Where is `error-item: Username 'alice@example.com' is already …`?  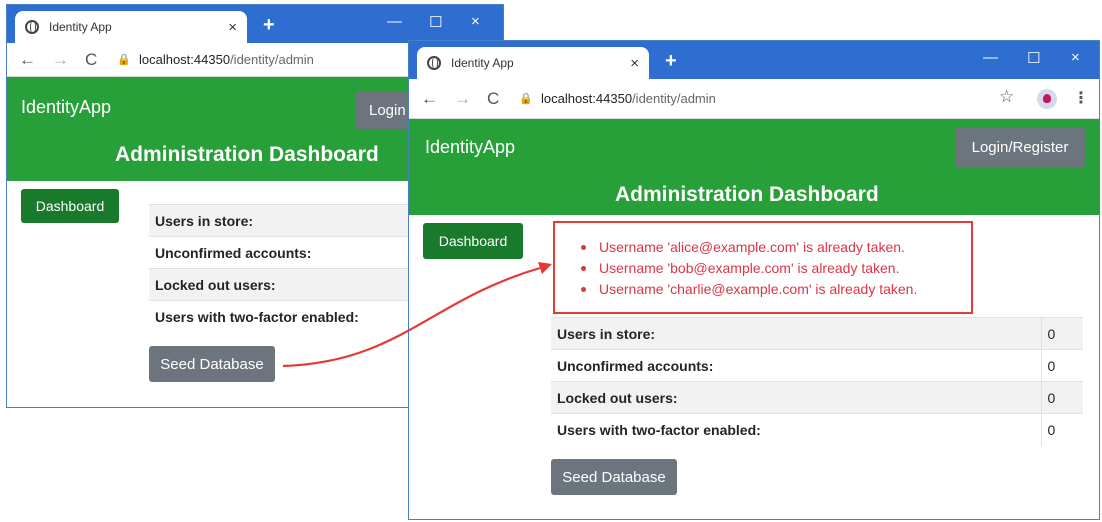
error-item: Username 'alice@example.com' is already … is located at coordinates (775, 247).